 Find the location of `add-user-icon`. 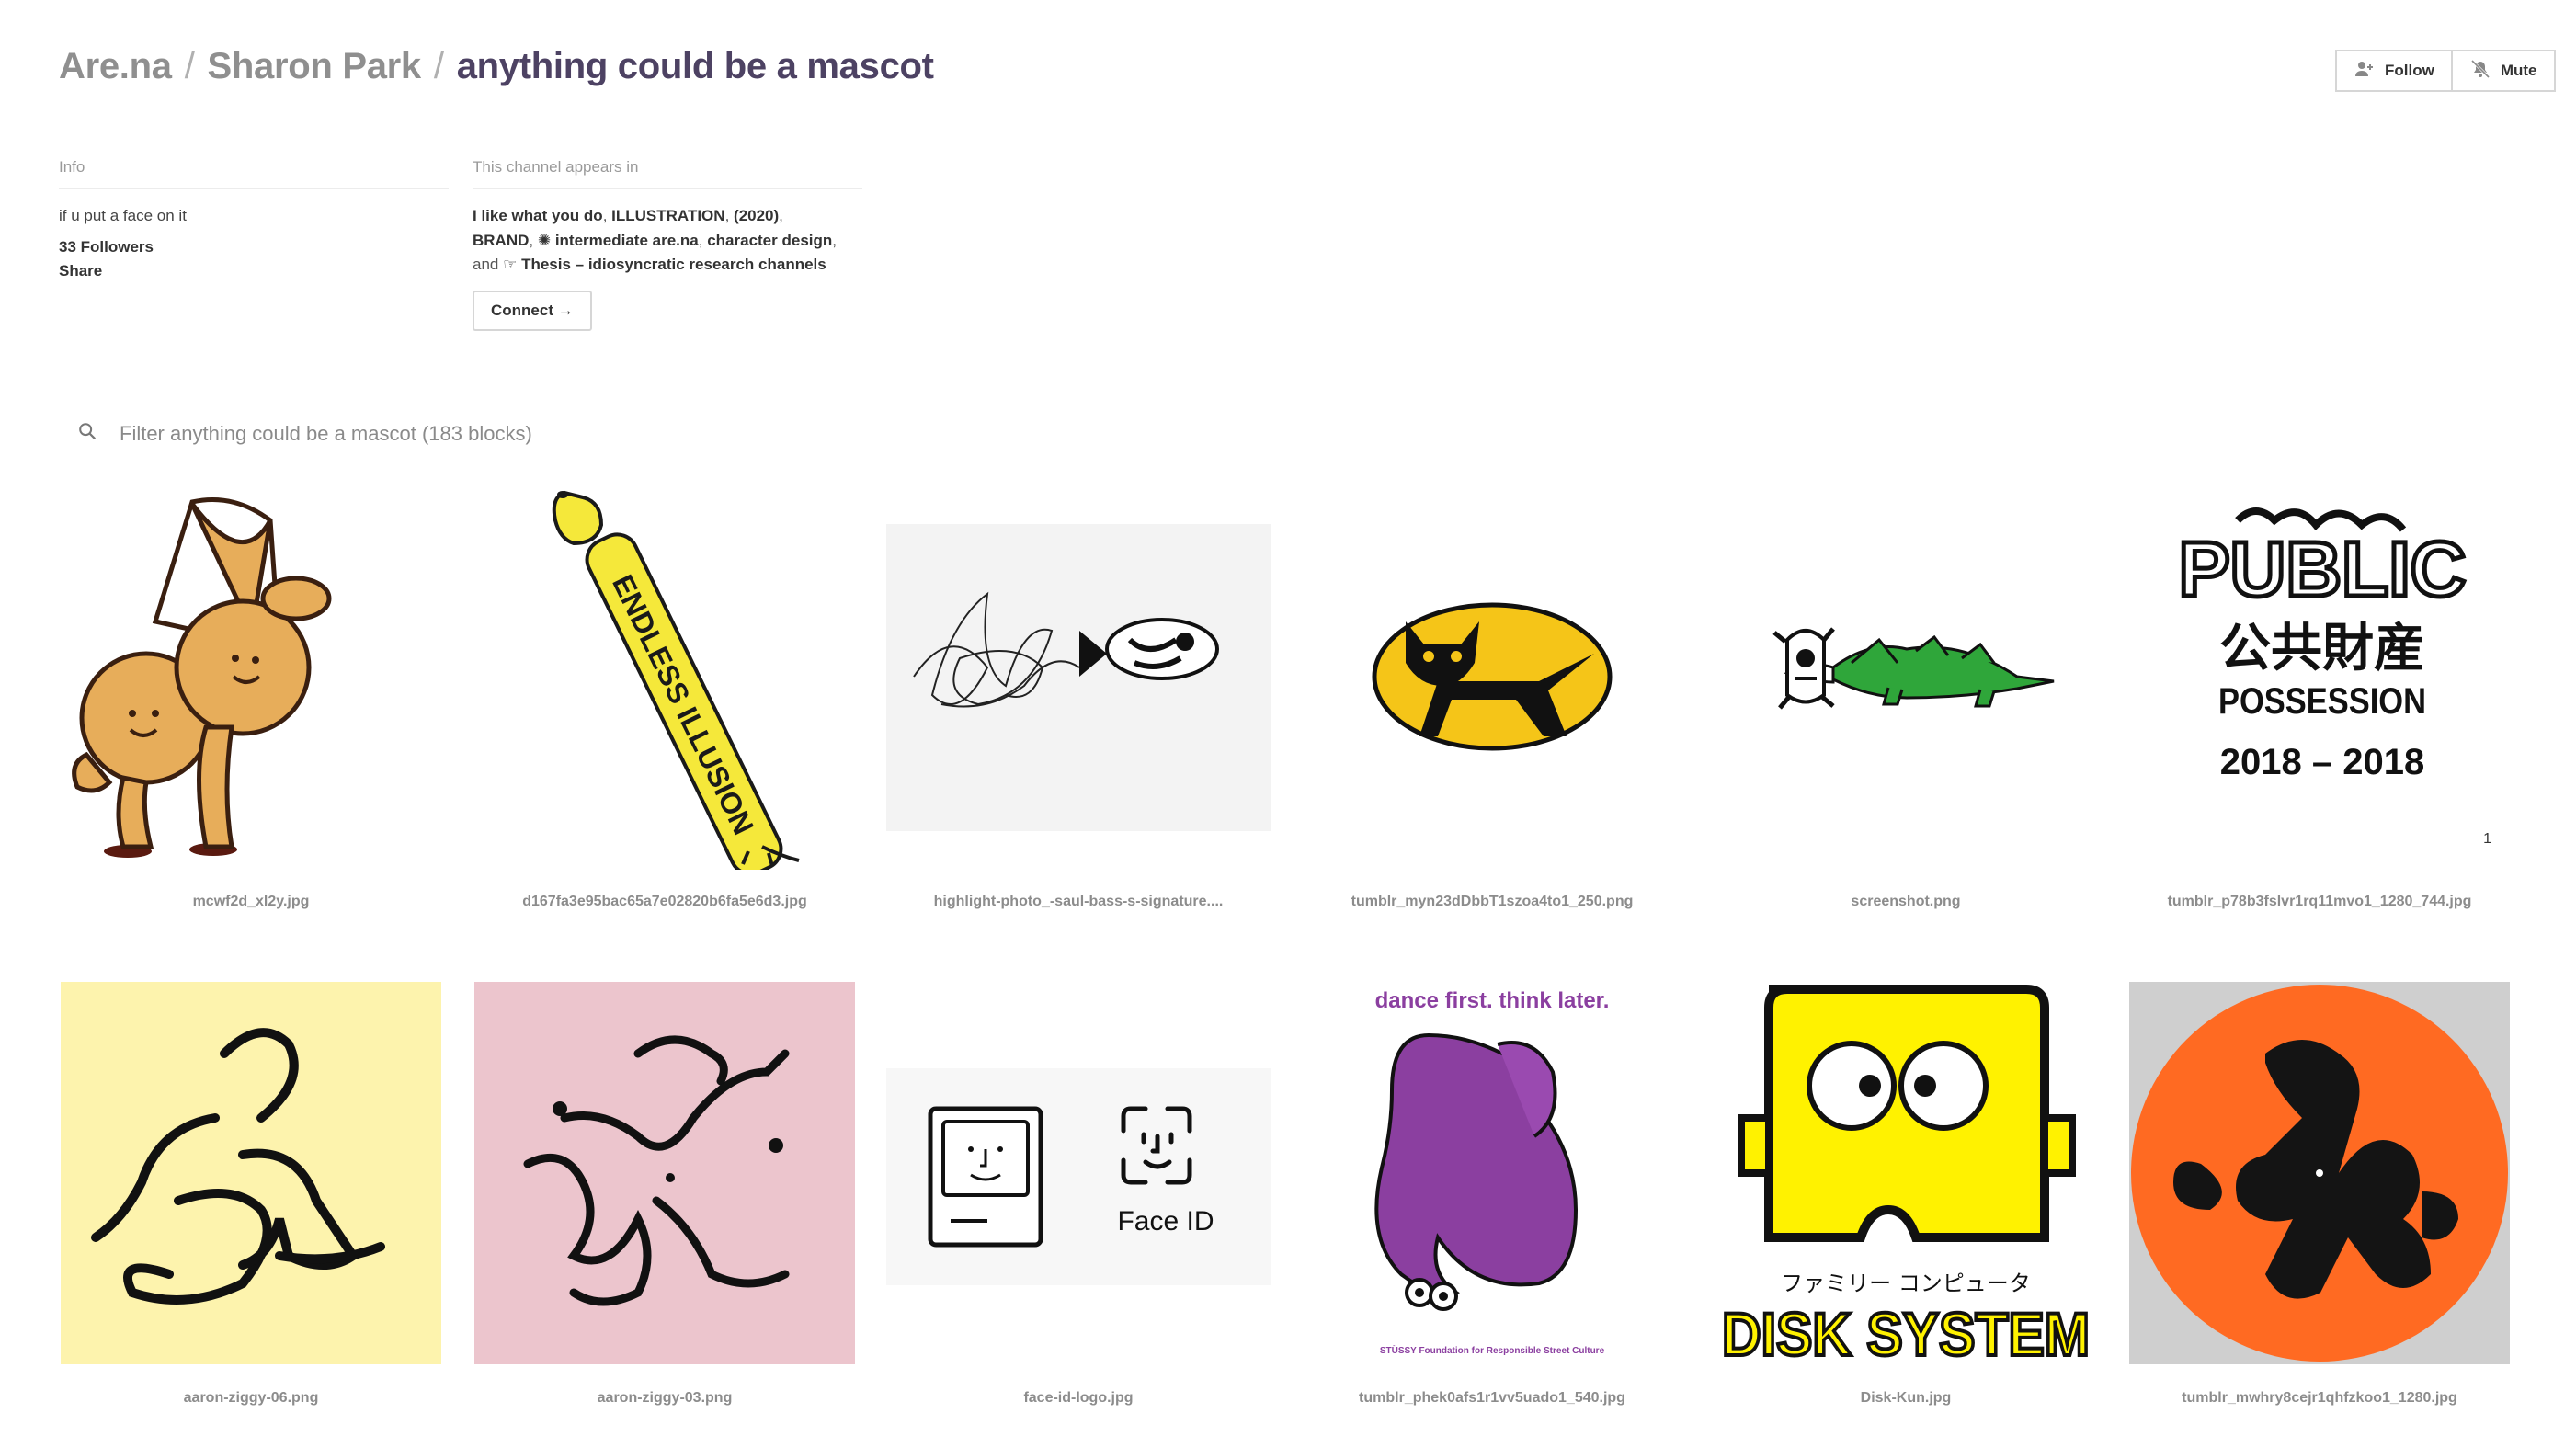

add-user-icon is located at coordinates (2365, 71).